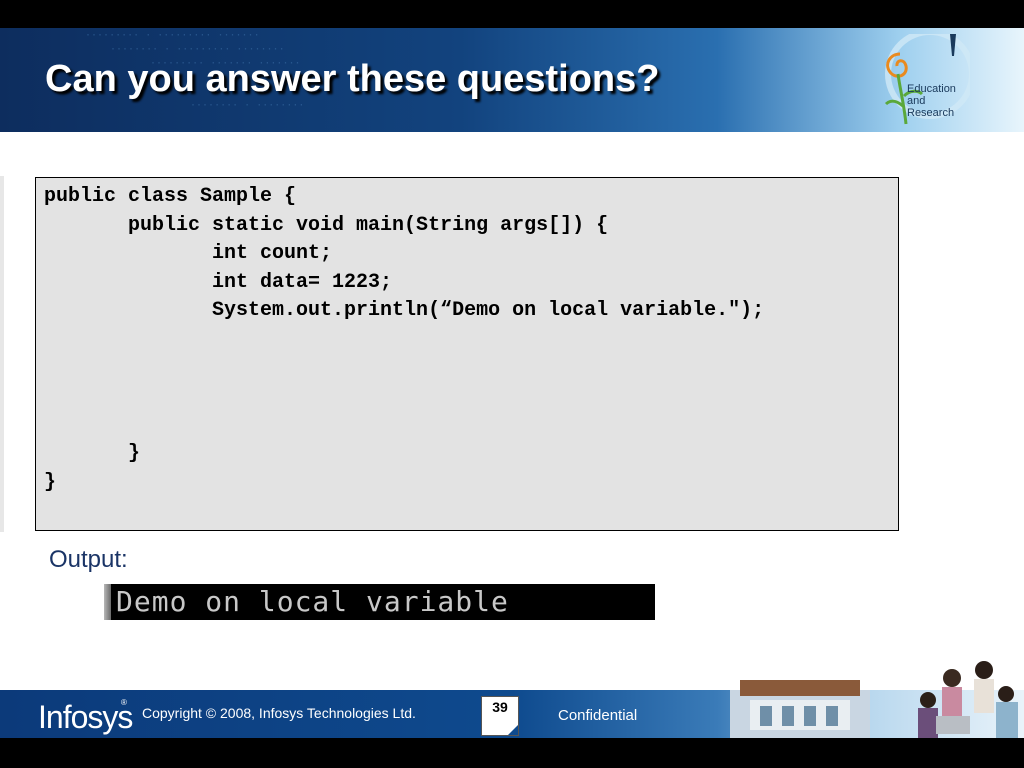  I want to click on console-window-edge, so click(107, 602).